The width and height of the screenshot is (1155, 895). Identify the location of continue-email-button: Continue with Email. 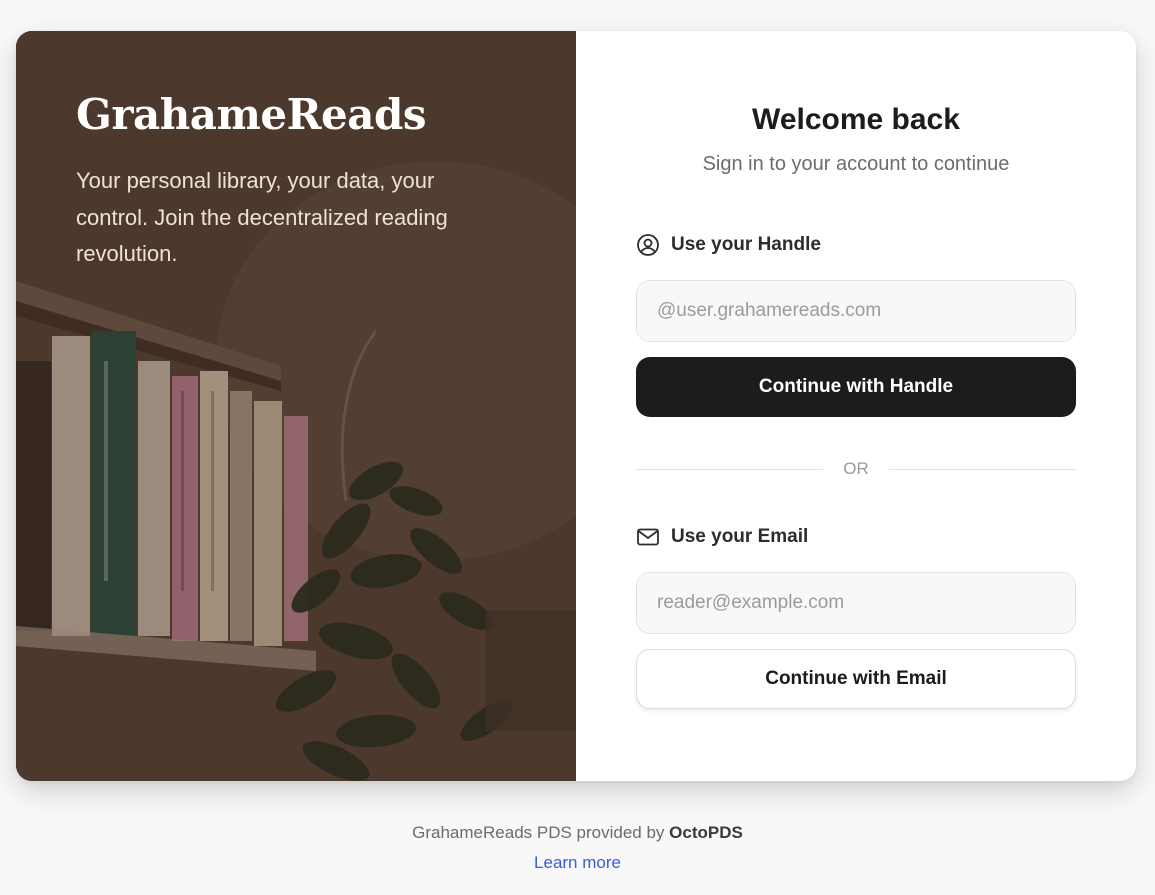
(856, 679).